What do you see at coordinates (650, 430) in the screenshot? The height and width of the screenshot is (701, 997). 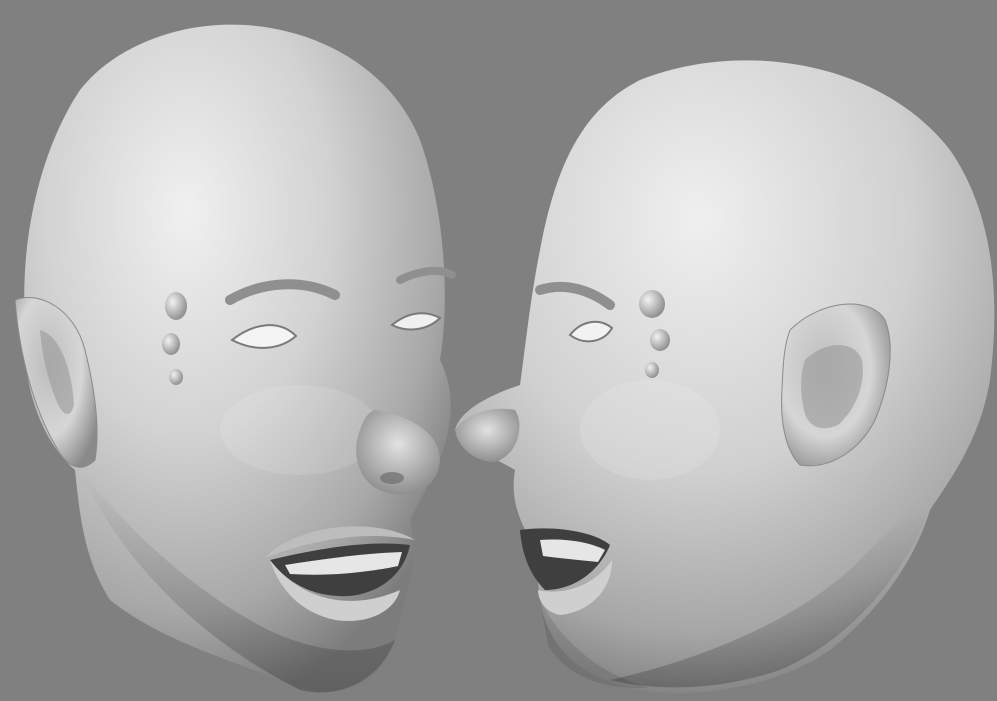 I see `right-cheek` at bounding box center [650, 430].